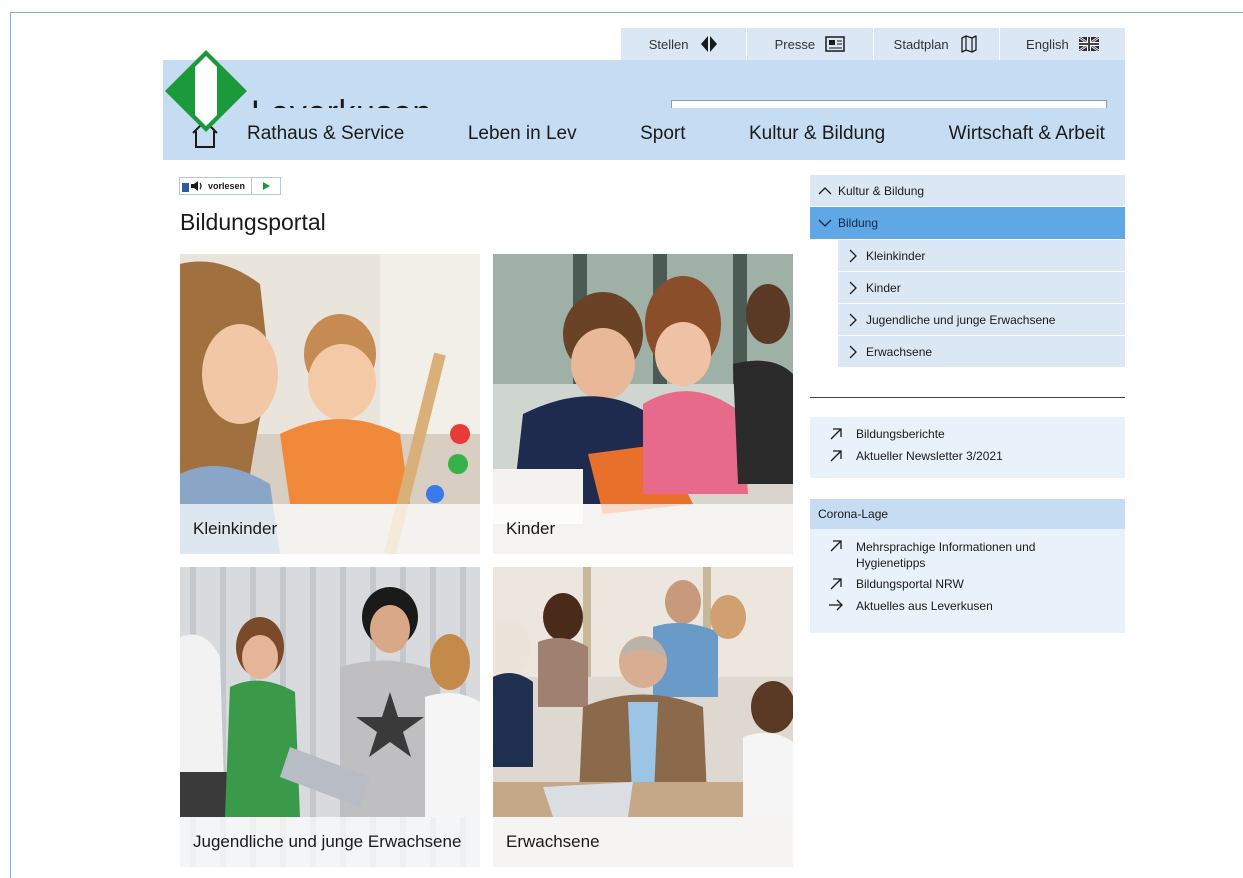  I want to click on sidebar-item-jugendliche: Jugendliche und junge Erwachsene, so click(981, 319).